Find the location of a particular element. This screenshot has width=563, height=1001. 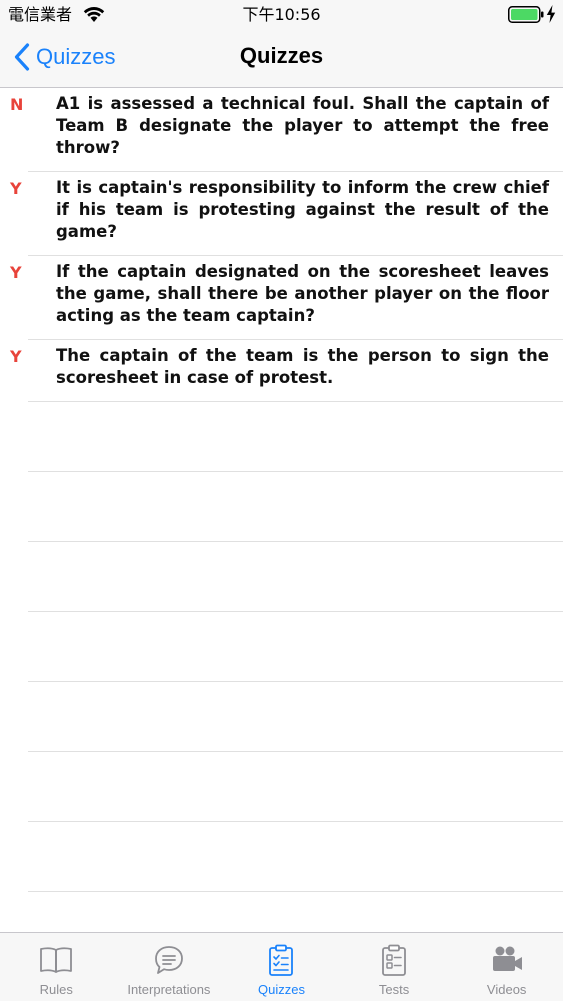

tab-label: Rules is located at coordinates (56, 989).